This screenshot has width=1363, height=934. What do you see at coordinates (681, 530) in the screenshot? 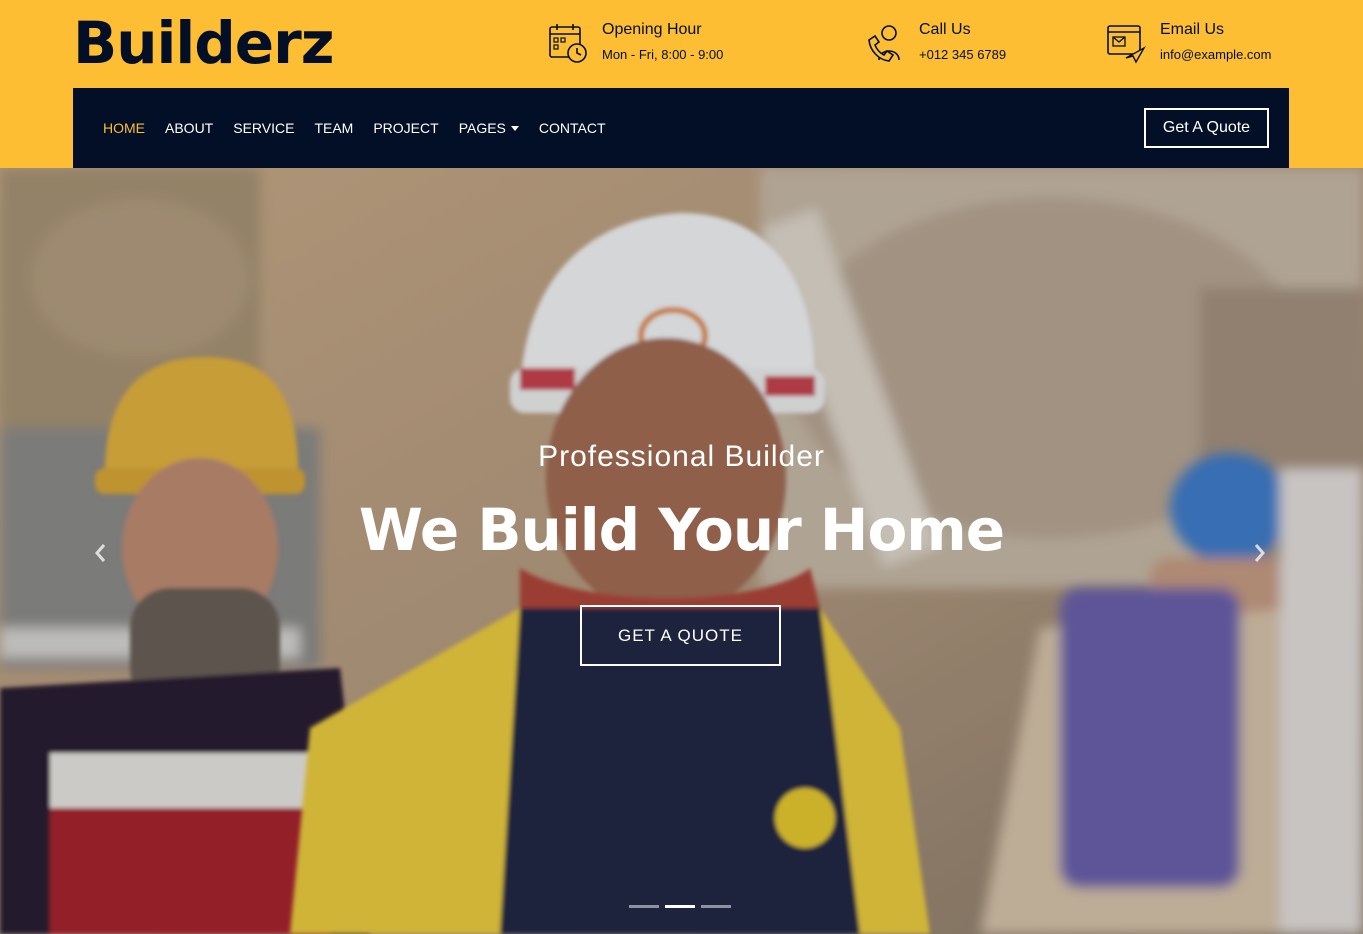
I see `hero-title: We Build Your Home` at bounding box center [681, 530].